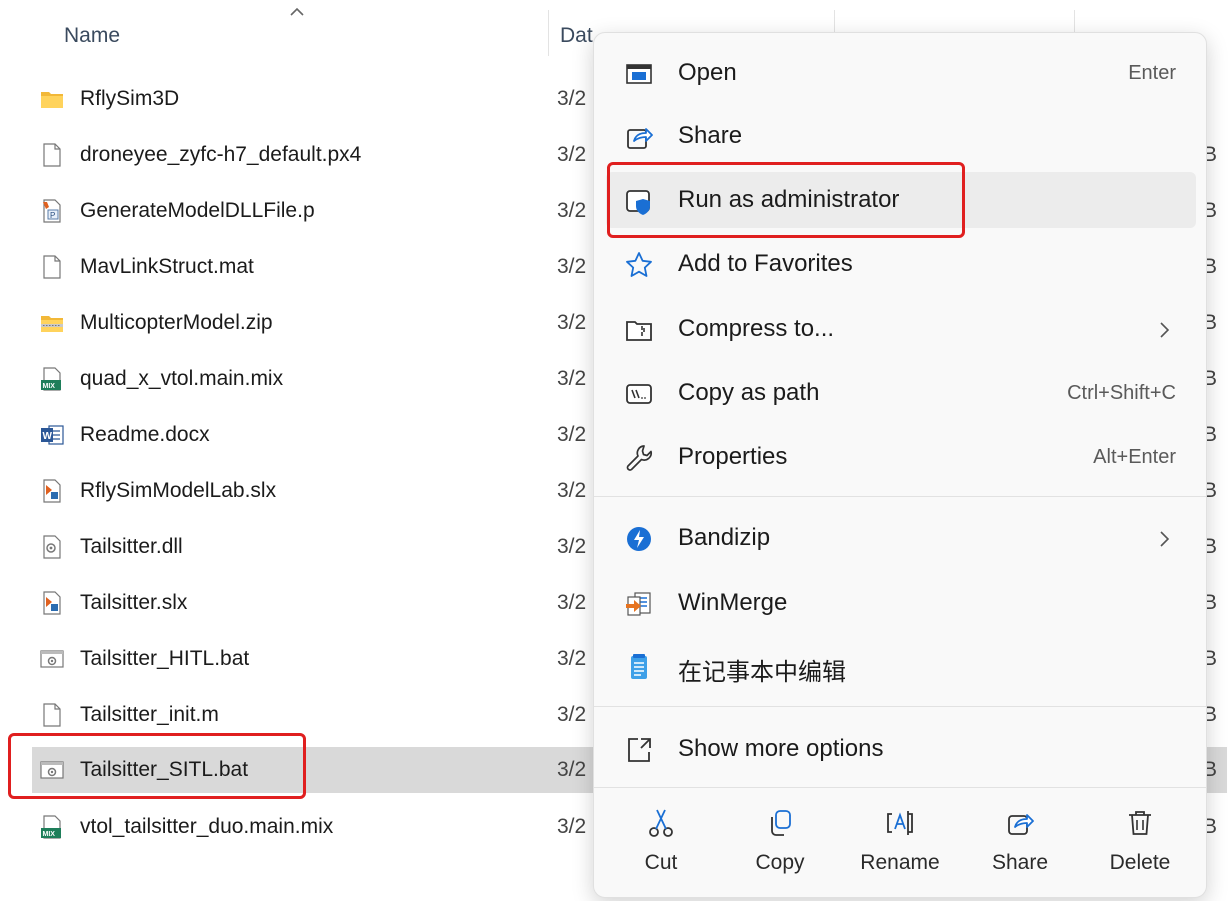 Image resolution: width=1232 pixels, height=901 pixels. What do you see at coordinates (52, 491) in the screenshot?
I see `simulink-file-icon` at bounding box center [52, 491].